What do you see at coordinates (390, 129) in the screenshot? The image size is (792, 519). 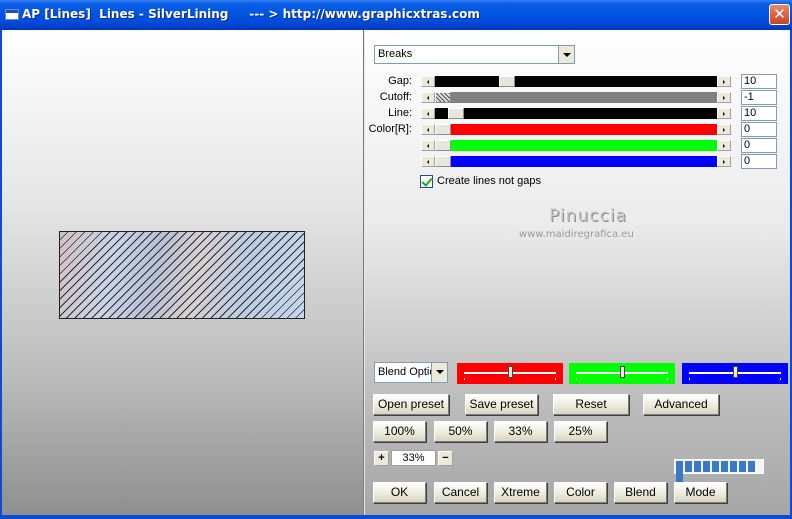 I see `color-r-label: Color[R]:` at bounding box center [390, 129].